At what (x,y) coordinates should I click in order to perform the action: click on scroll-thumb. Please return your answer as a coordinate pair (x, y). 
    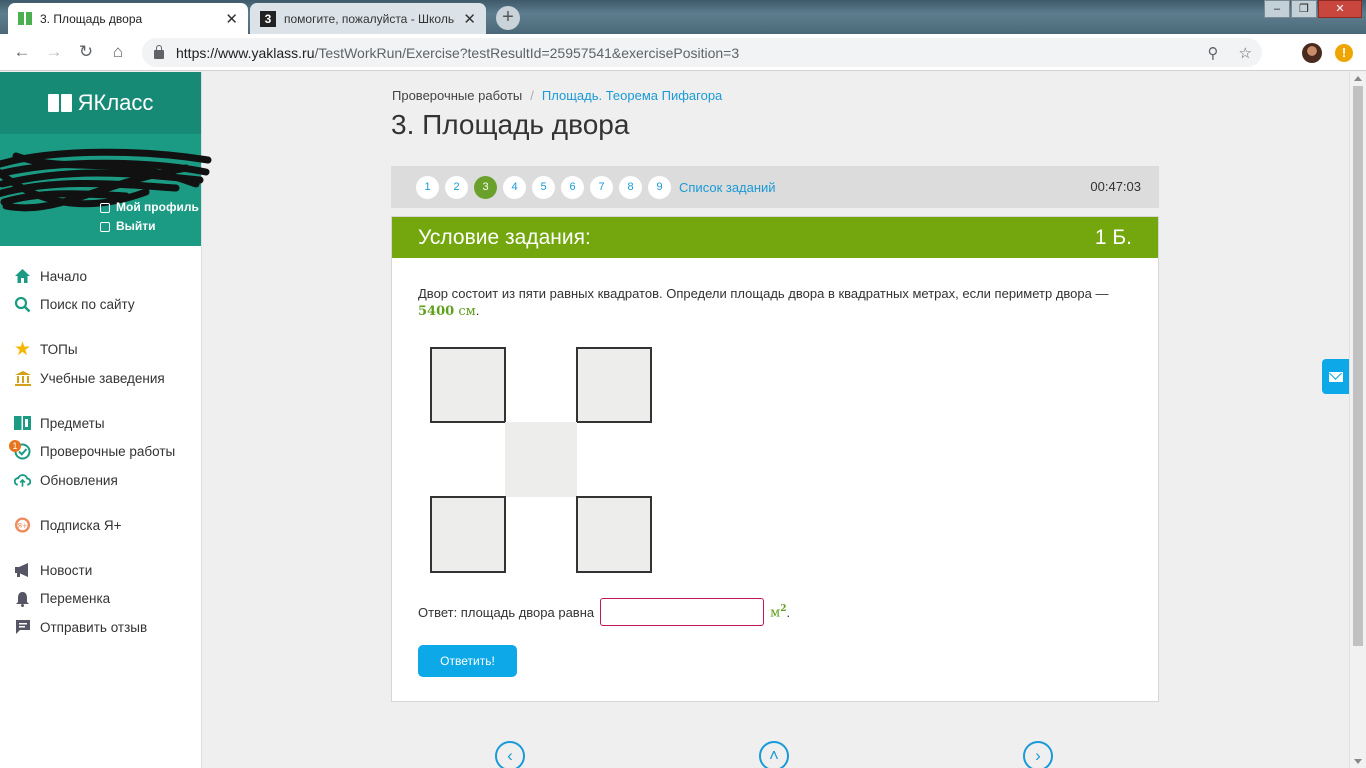
    Looking at the image, I should click on (1358, 366).